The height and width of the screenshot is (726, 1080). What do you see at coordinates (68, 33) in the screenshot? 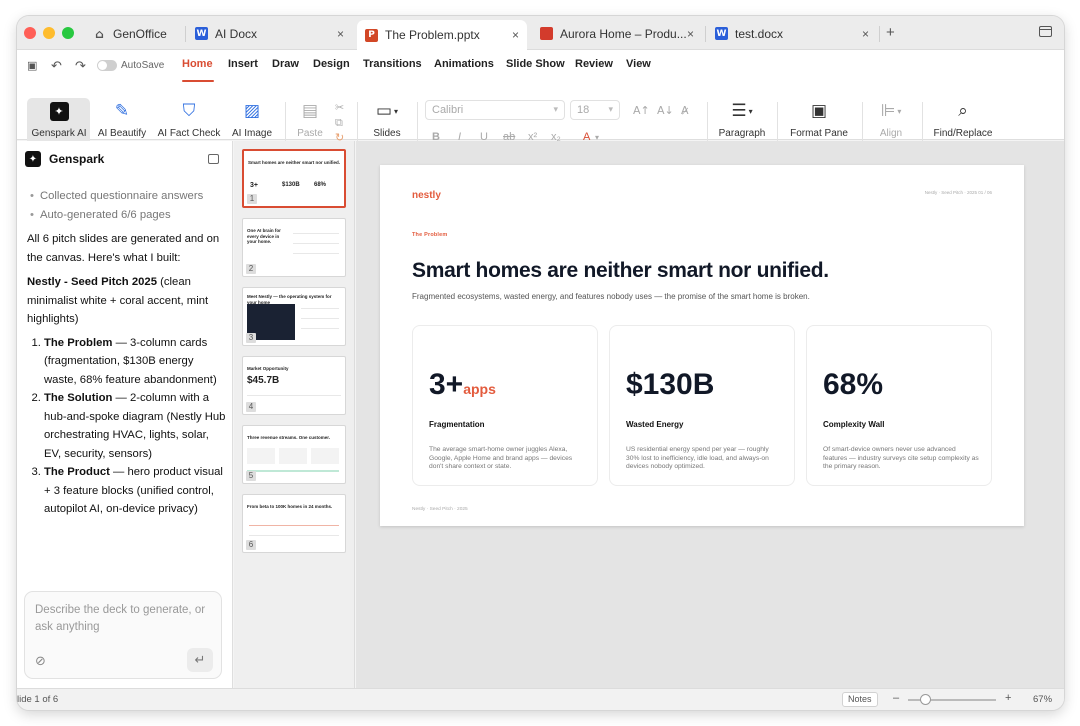
I see `maximize-window-button` at bounding box center [68, 33].